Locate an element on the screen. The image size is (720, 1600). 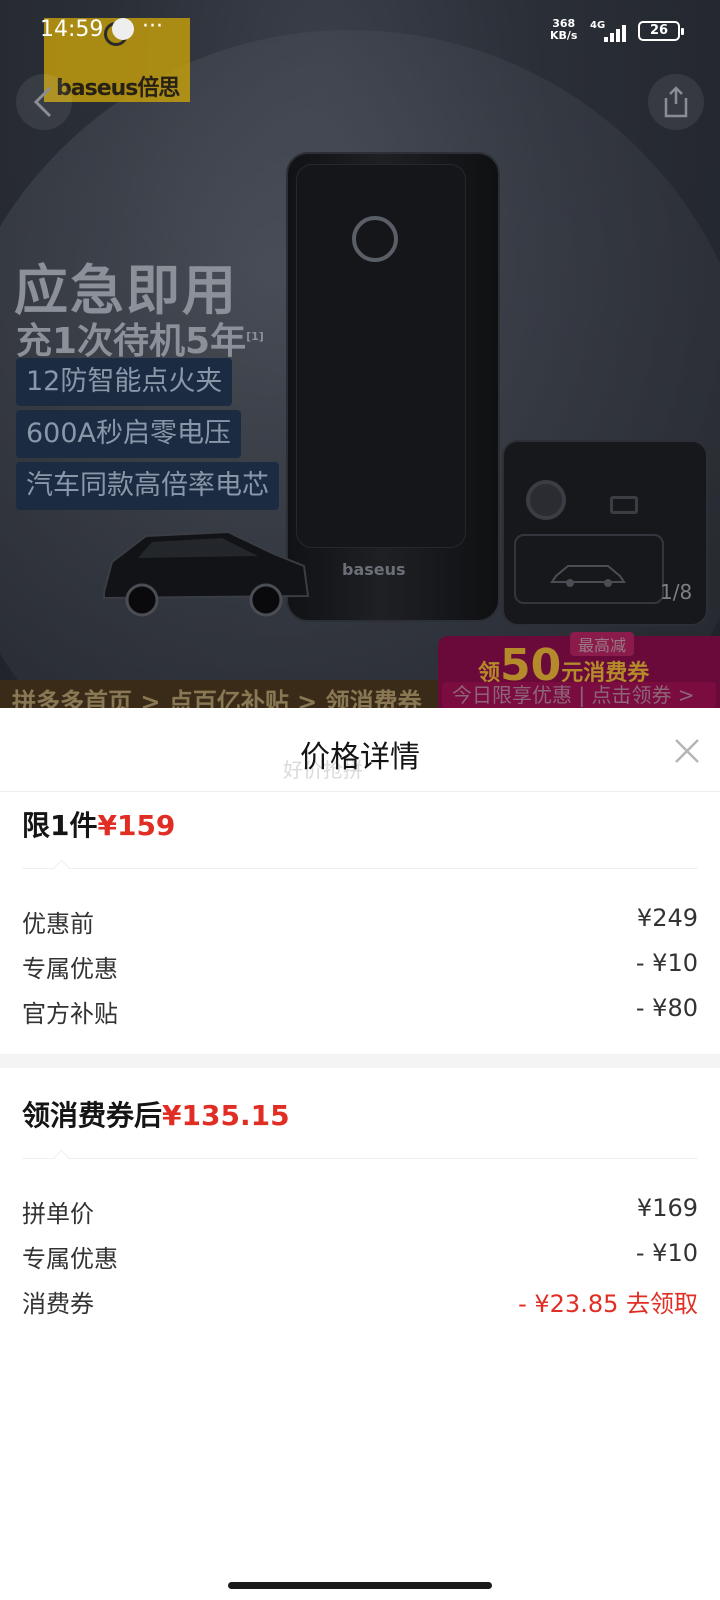
section-price: ¥135.15 is located at coordinates (226, 1115).